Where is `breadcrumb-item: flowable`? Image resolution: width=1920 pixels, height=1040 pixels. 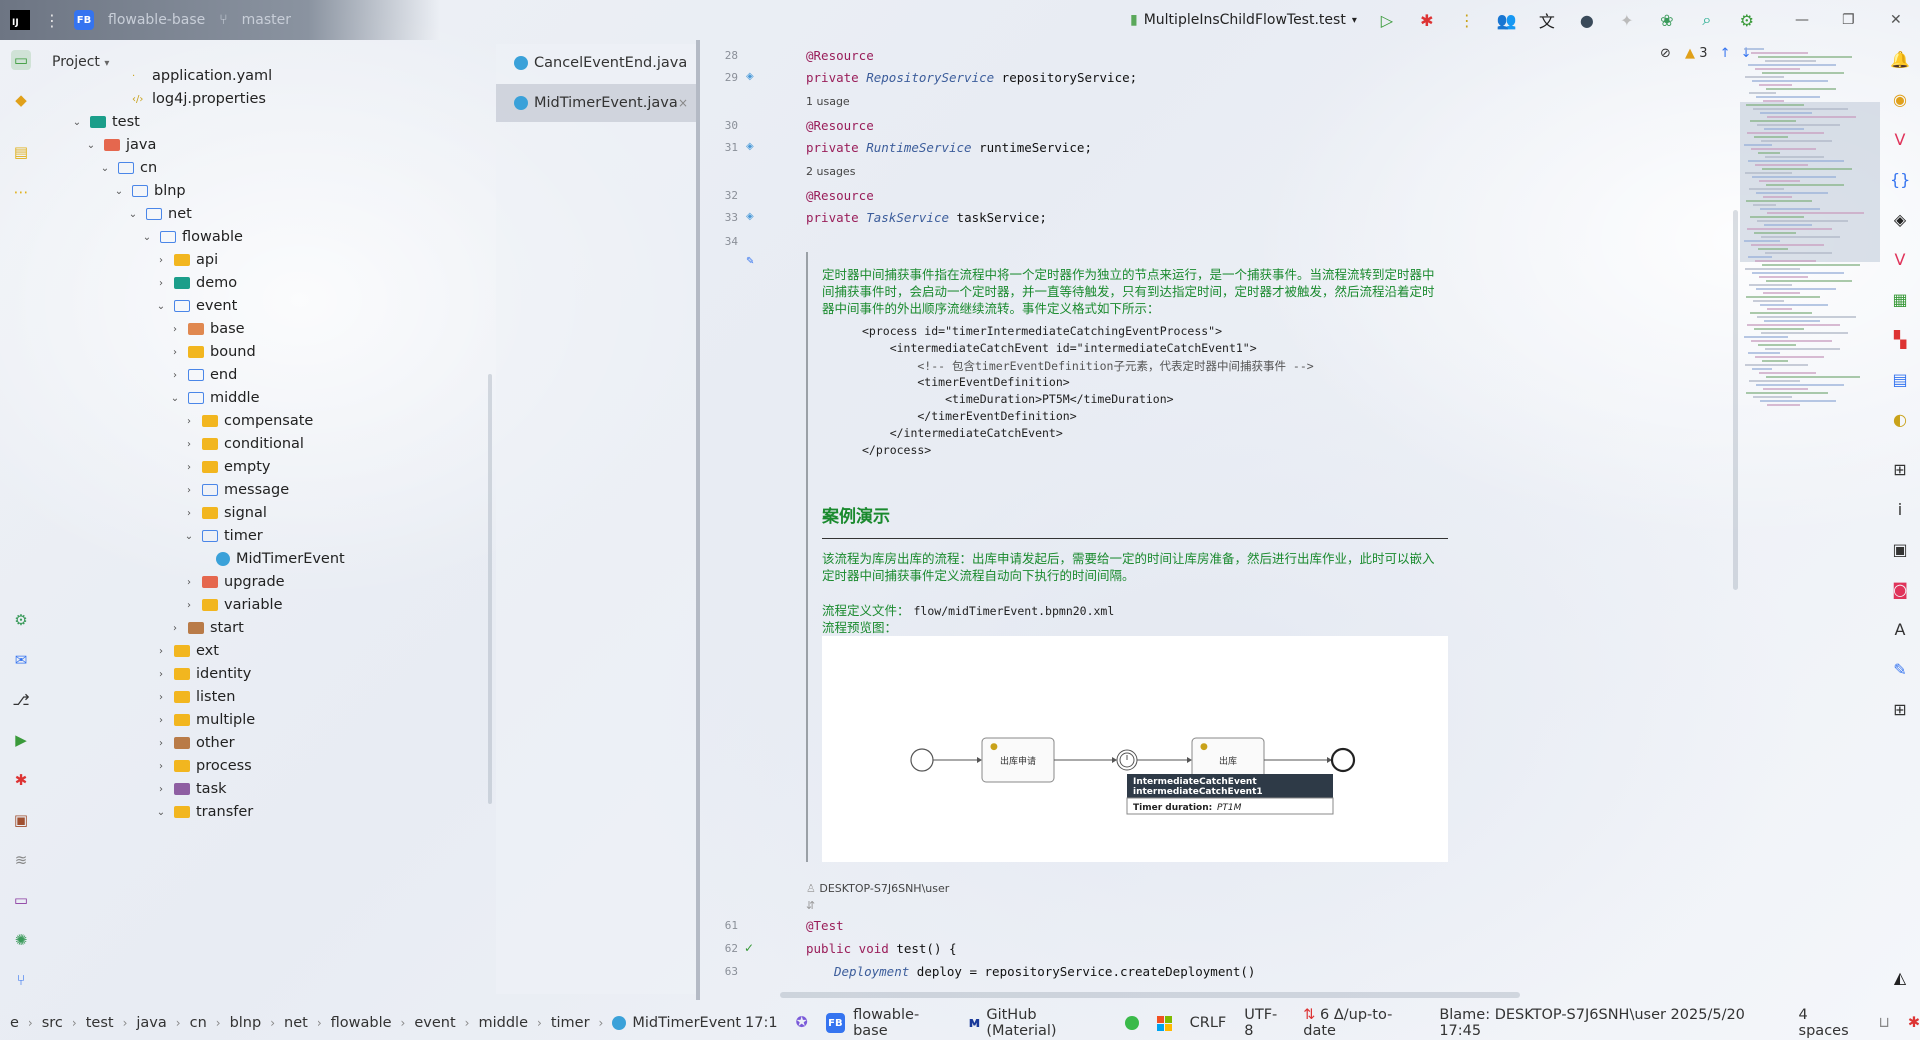
breadcrumb-item: flowable is located at coordinates (361, 1023).